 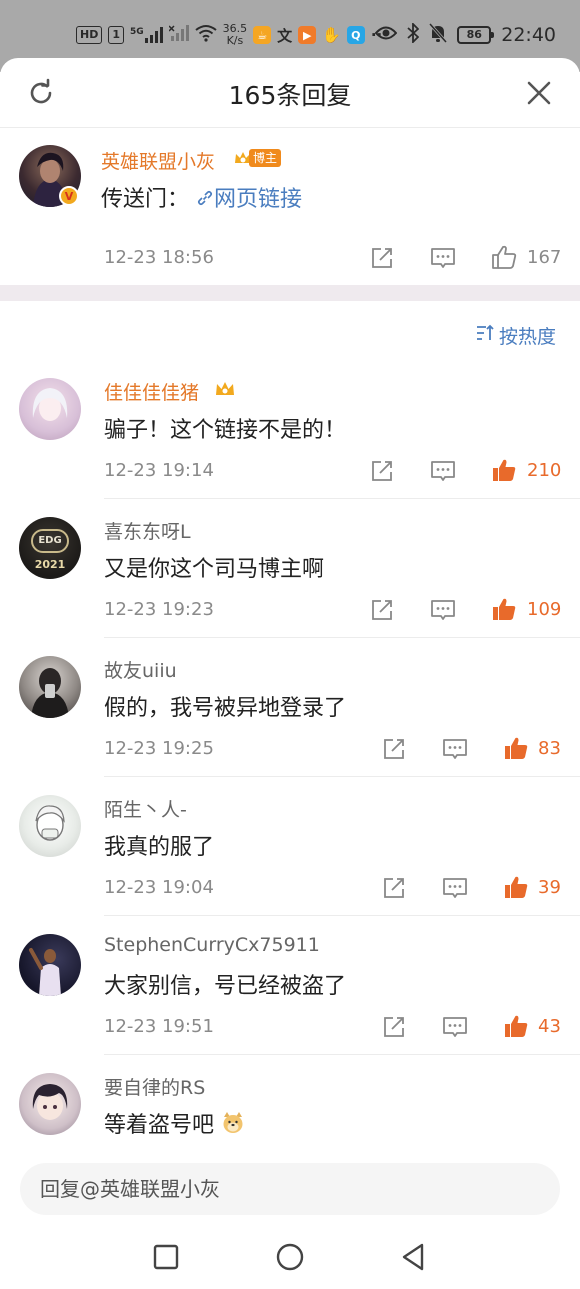 I want to click on signal-5g-icon: 5G, so click(x=146, y=35).